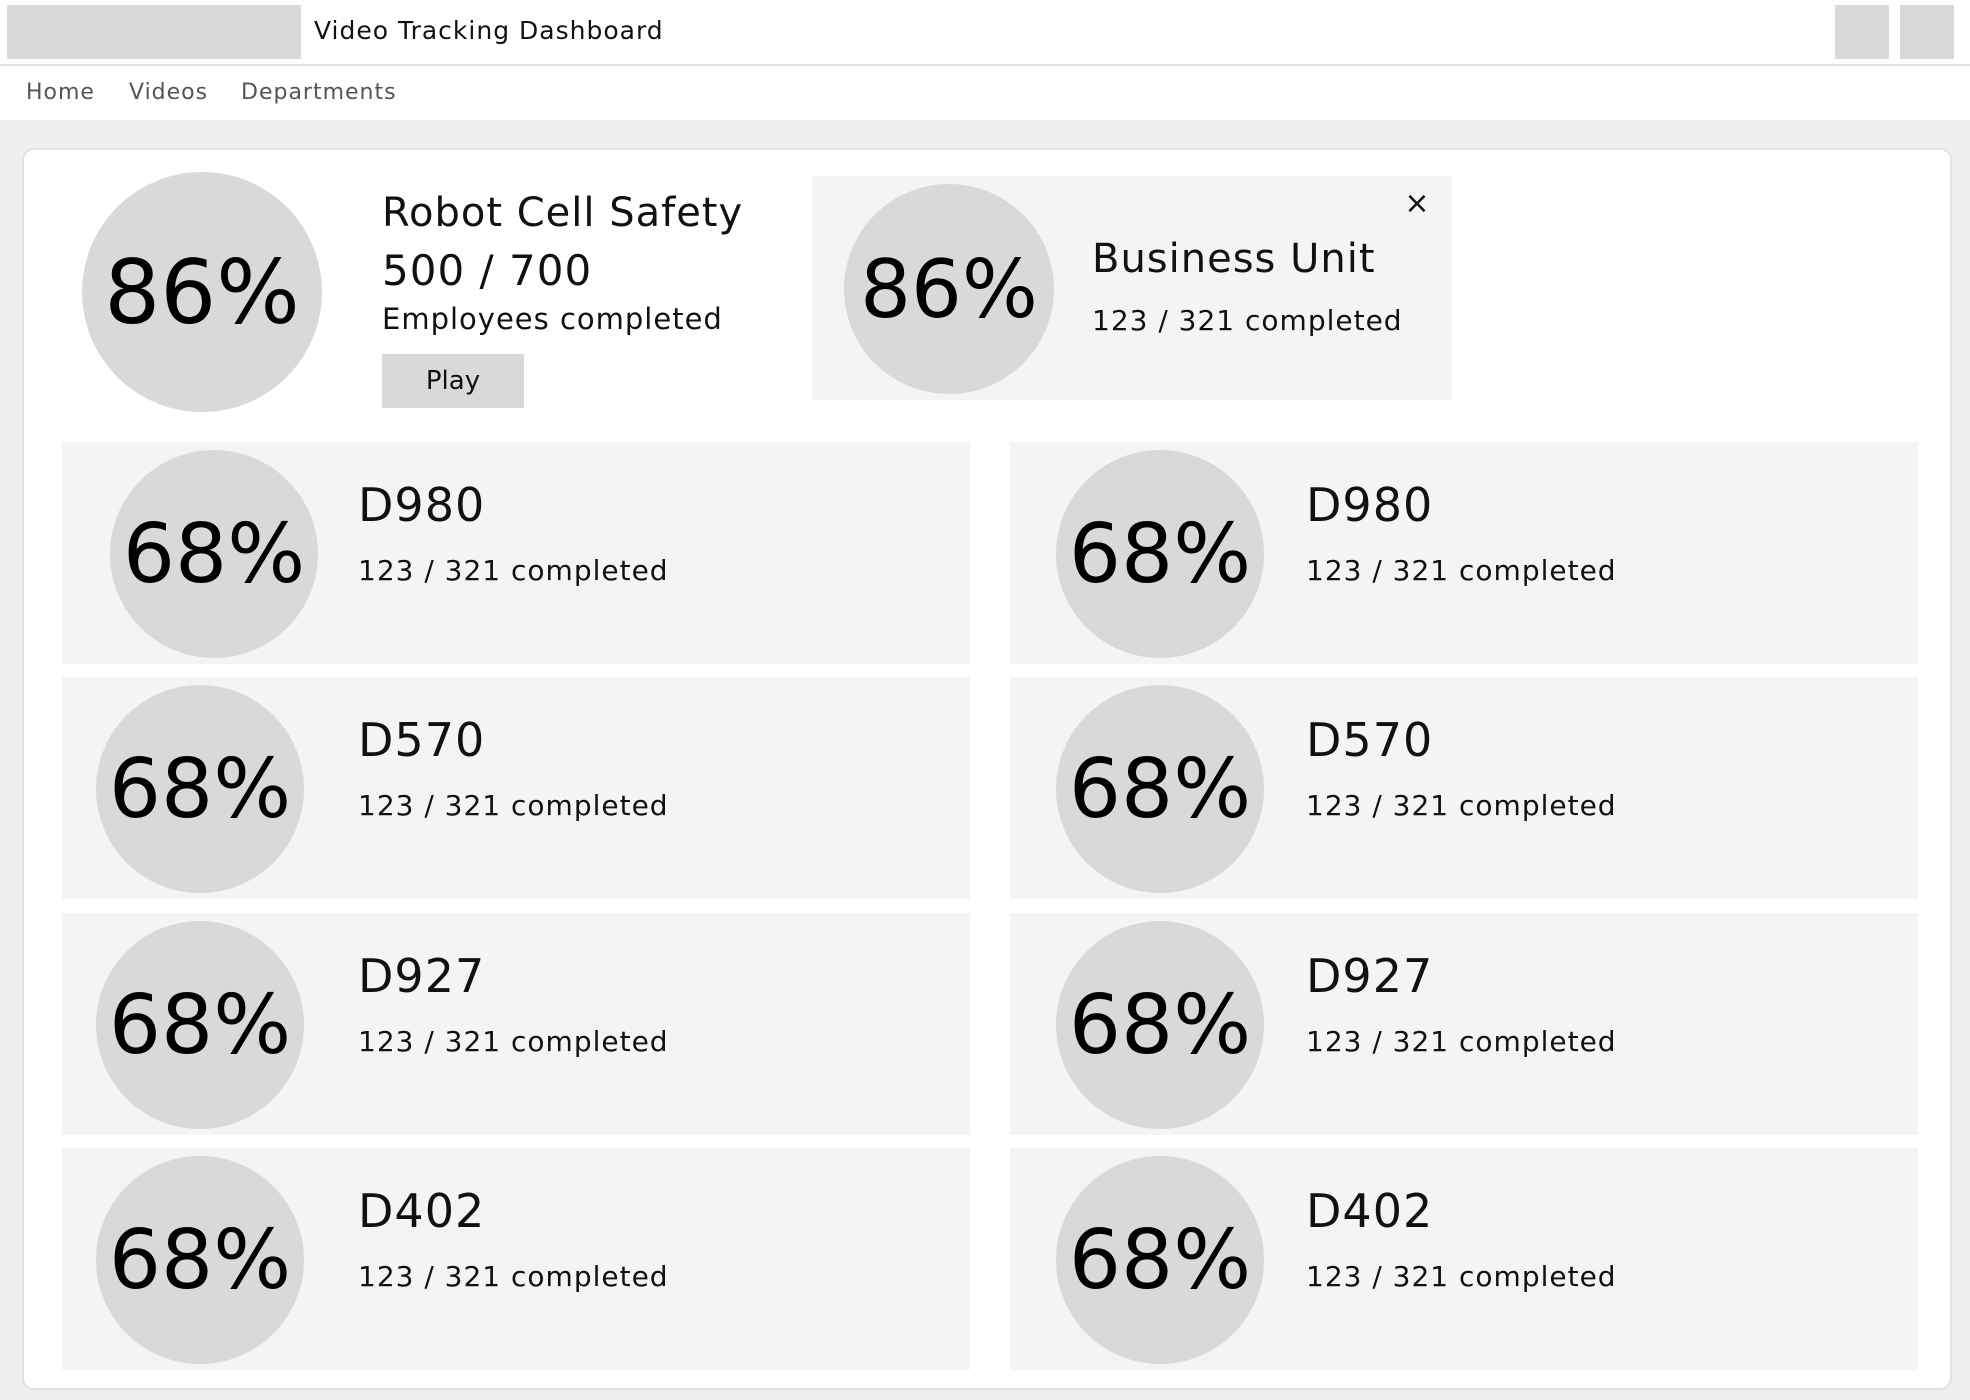 This screenshot has height=1400, width=1970. Describe the element at coordinates (552, 319) in the screenshot. I see `featured-completion-label: Employees completed` at that location.